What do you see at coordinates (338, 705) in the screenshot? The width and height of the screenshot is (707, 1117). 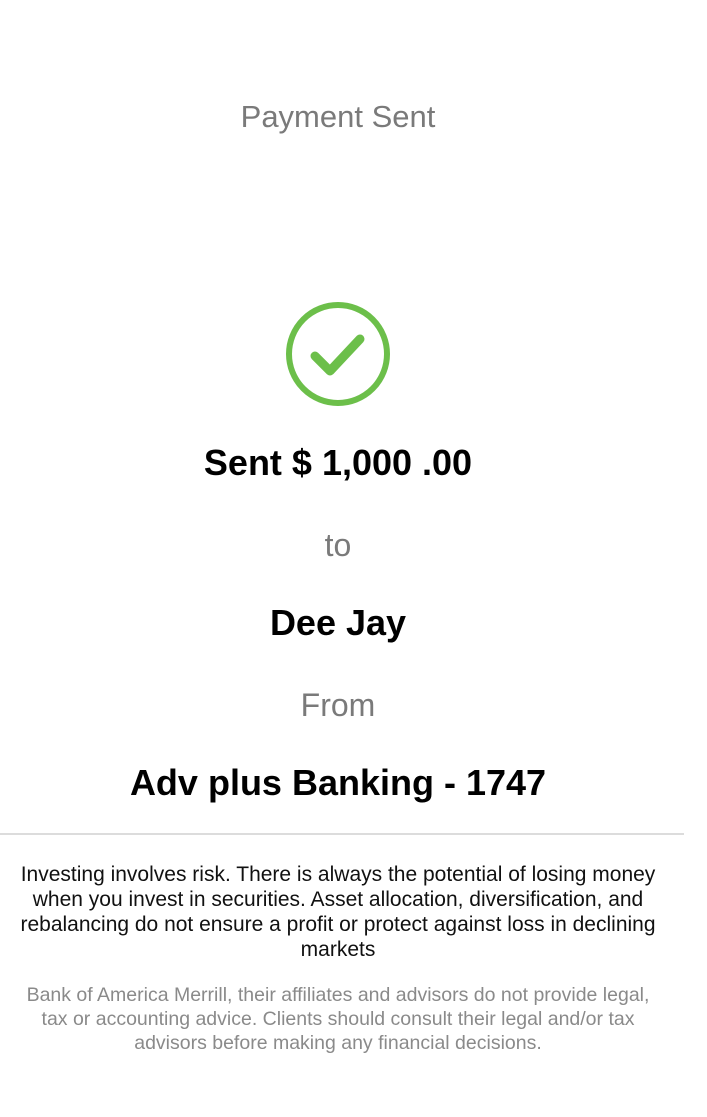 I see `from-label: From` at bounding box center [338, 705].